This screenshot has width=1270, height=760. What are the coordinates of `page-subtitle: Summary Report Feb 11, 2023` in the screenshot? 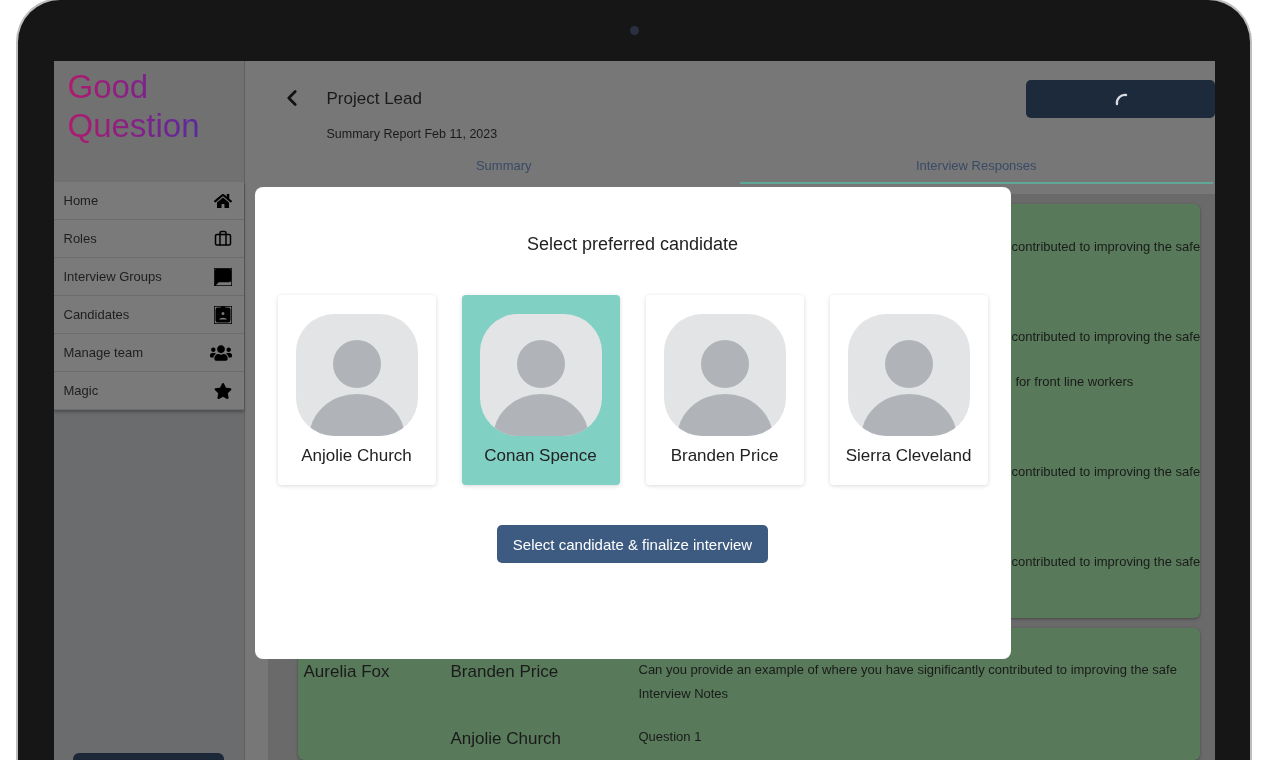 It's located at (412, 134).